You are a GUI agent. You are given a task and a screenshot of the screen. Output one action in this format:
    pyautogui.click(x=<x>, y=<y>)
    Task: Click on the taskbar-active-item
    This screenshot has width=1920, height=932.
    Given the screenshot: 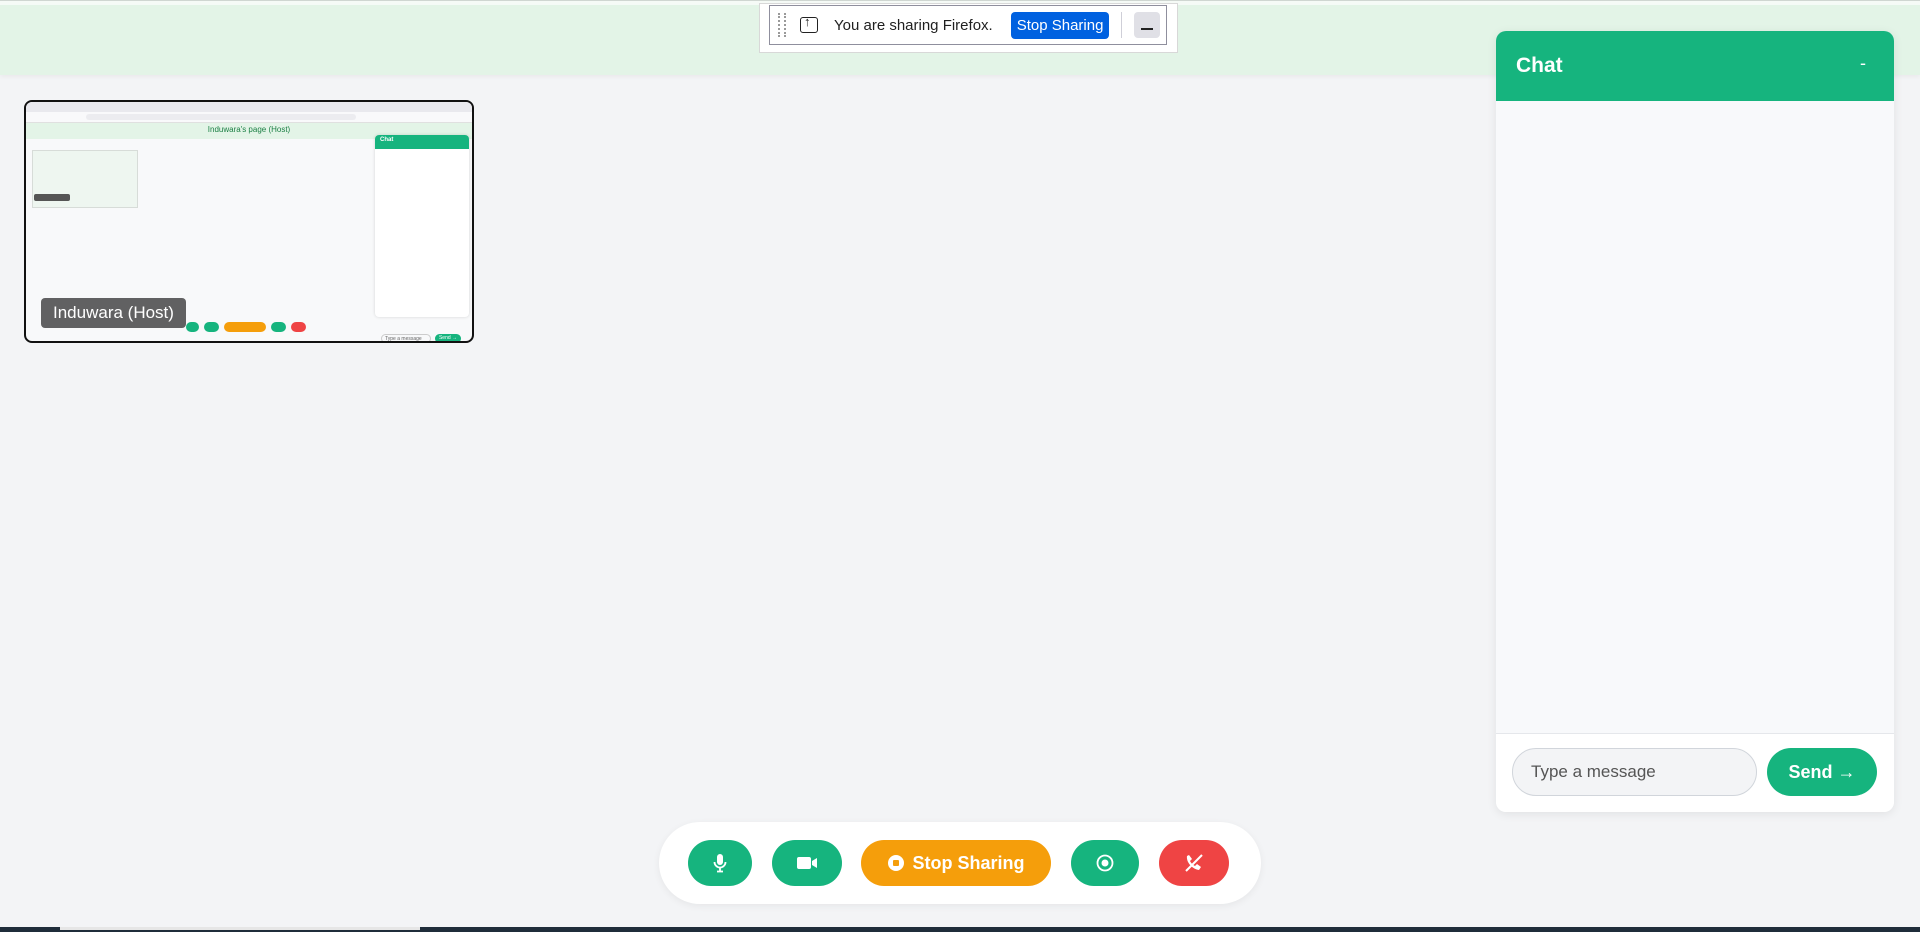 What is the action you would take?
    pyautogui.click(x=240, y=928)
    